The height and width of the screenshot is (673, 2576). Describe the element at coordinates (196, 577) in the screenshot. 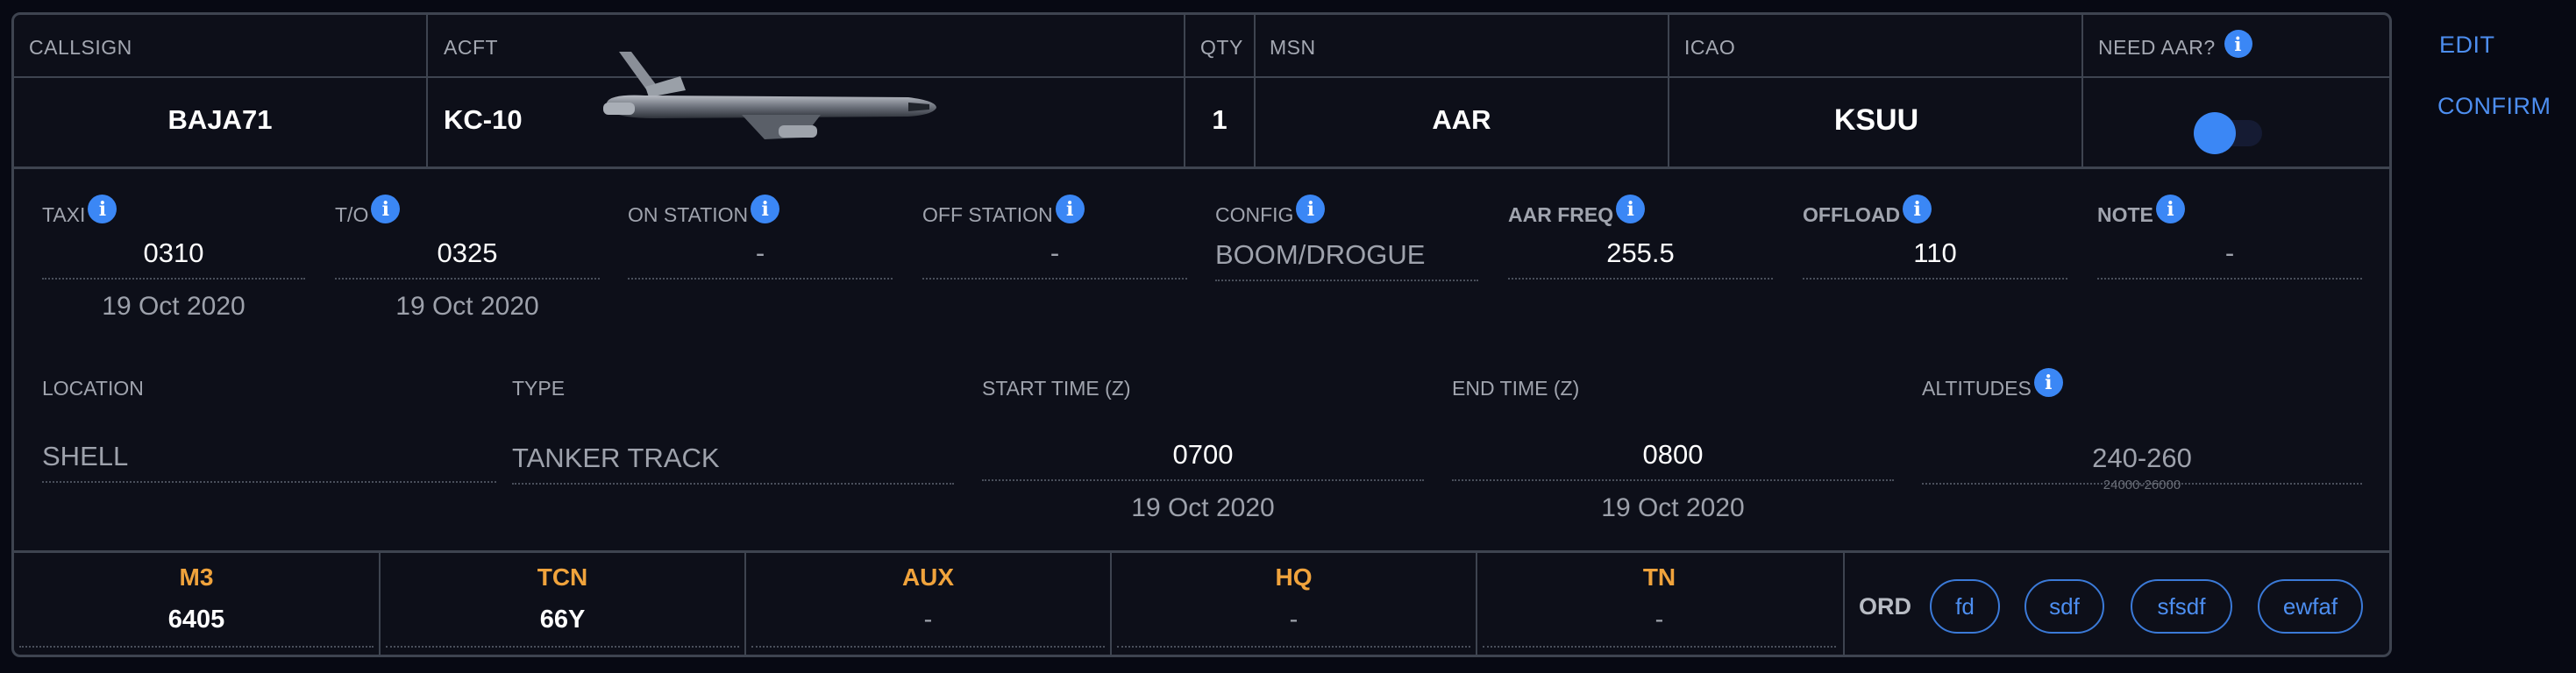

I see `m3-label: M3` at that location.